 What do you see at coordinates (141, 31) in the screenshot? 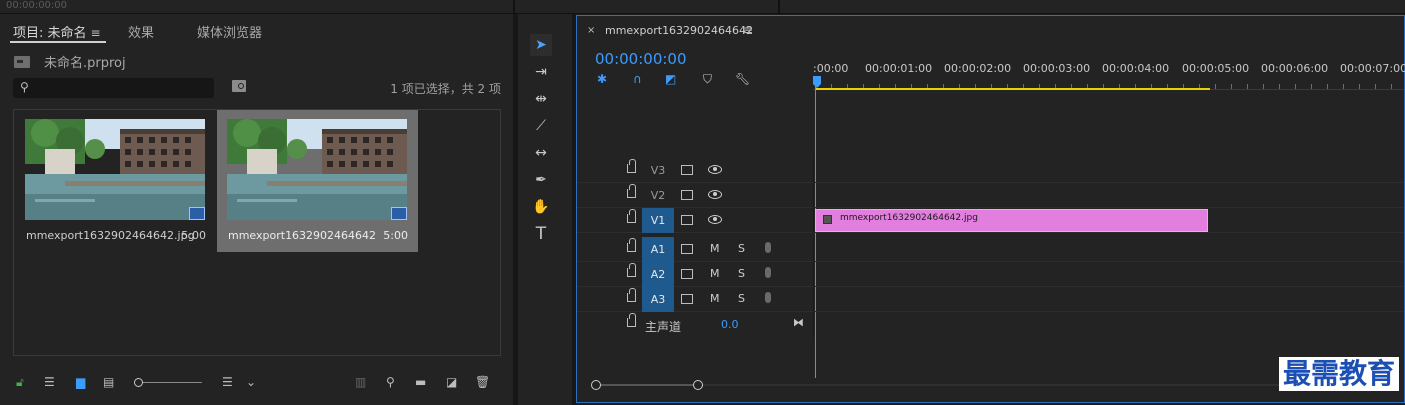
I see `tab-effects: 效果` at bounding box center [141, 31].